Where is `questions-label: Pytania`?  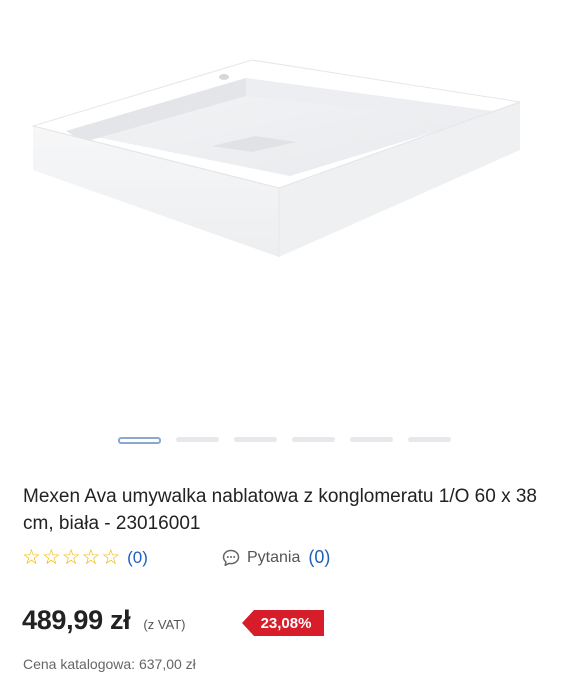
questions-label: Pytania is located at coordinates (274, 557).